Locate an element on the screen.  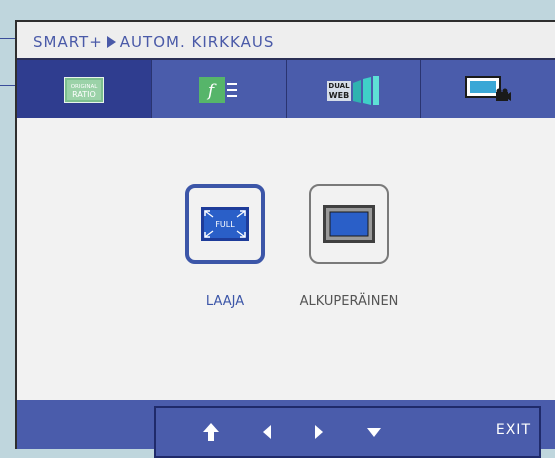
nav-right-button is located at coordinates (319, 432).